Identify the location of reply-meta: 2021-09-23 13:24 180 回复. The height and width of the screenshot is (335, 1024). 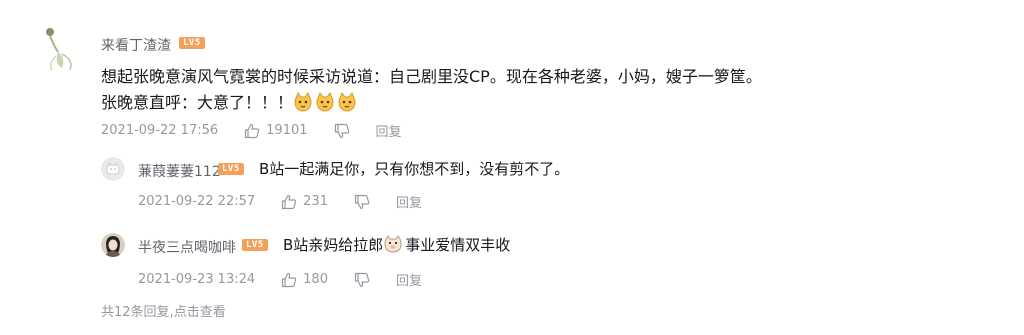
(280, 279).